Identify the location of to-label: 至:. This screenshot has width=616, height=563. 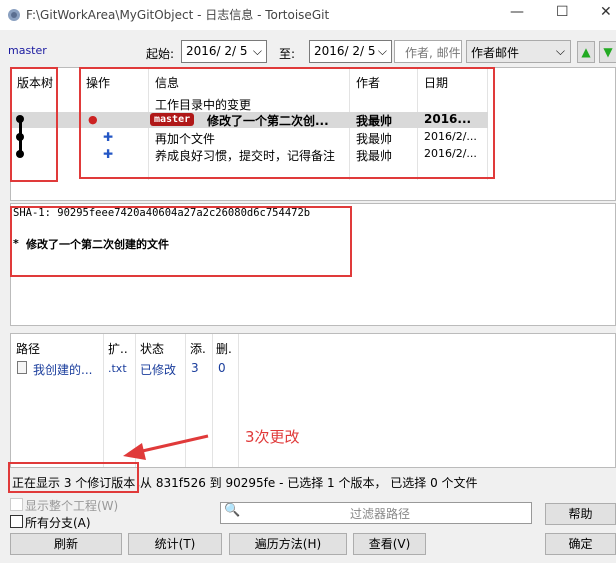
(287, 54).